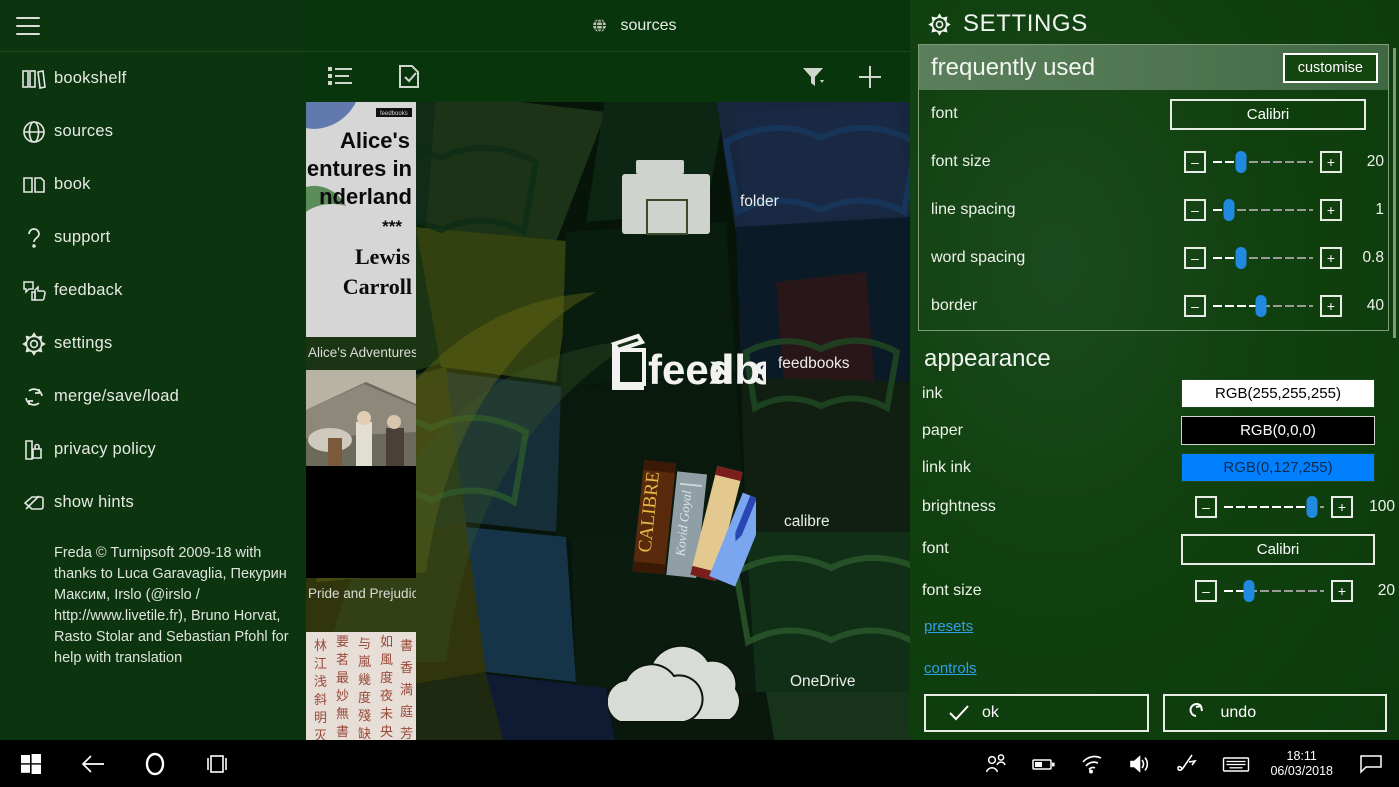 This screenshot has width=1399, height=787. What do you see at coordinates (1154, 393) in the screenshot?
I see `setting-row-ink: ink RGB(255,255,255)` at bounding box center [1154, 393].